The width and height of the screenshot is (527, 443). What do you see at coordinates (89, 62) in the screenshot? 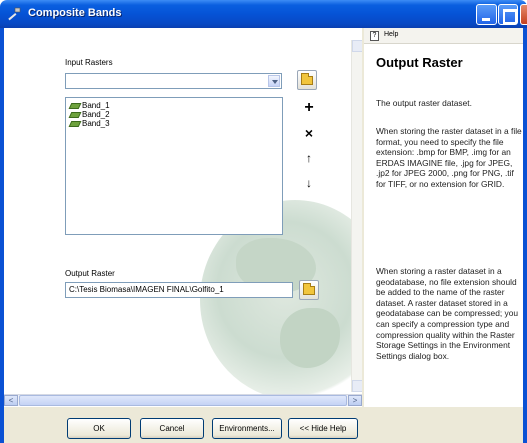
I see `input-rasters-label: Input Rasters` at bounding box center [89, 62].